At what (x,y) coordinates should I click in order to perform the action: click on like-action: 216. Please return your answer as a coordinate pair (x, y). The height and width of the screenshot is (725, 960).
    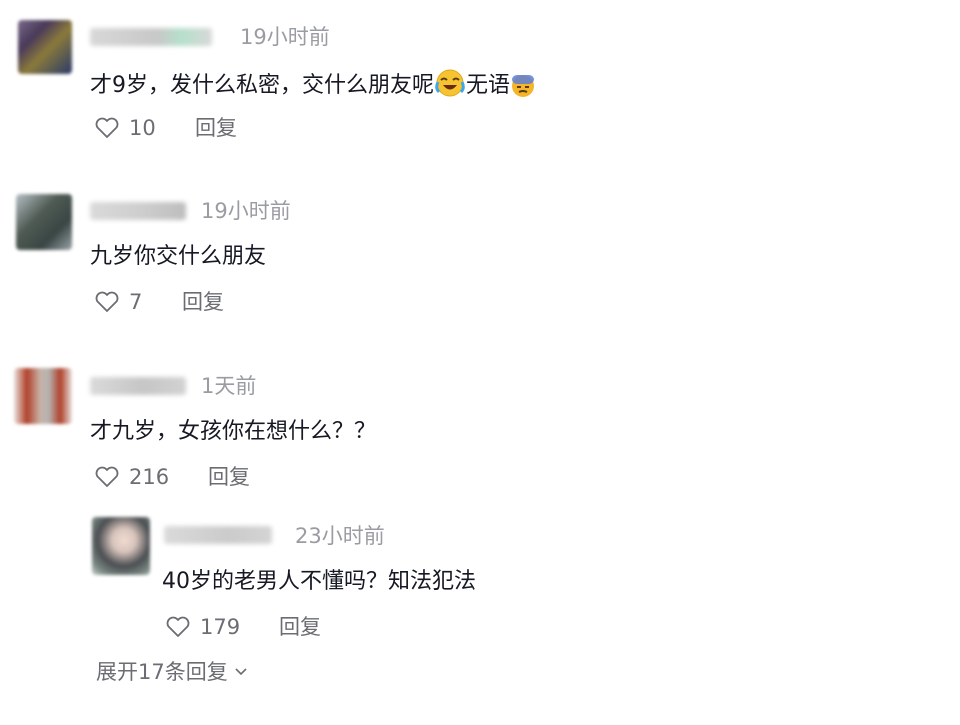
    Looking at the image, I should click on (131, 477).